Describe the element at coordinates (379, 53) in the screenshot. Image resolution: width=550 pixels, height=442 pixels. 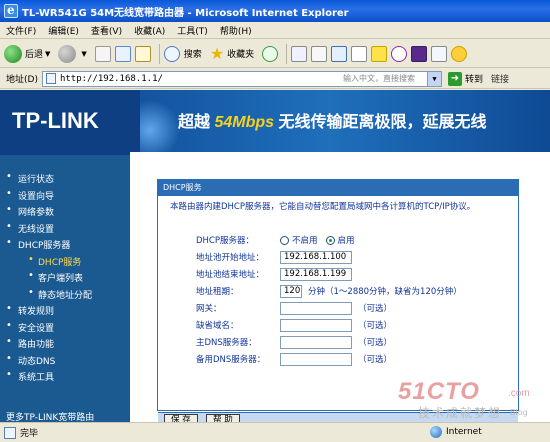
I see `note-icon` at that location.